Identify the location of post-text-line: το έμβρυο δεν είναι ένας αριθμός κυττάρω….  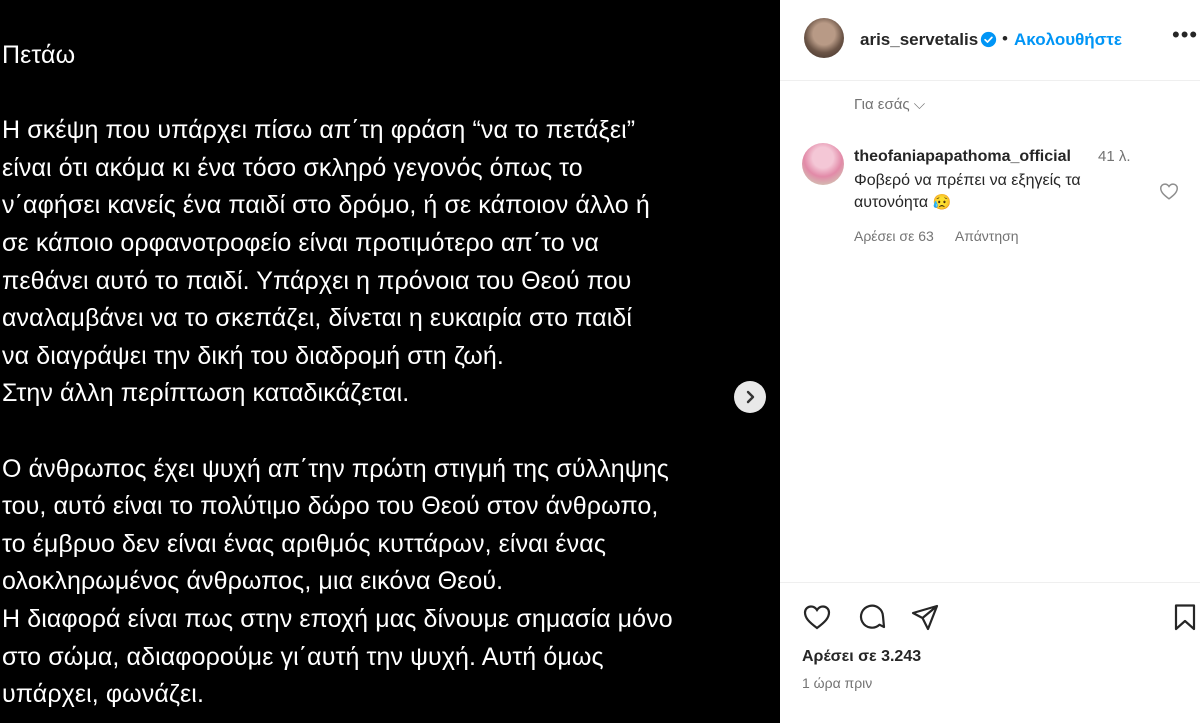
(304, 543).